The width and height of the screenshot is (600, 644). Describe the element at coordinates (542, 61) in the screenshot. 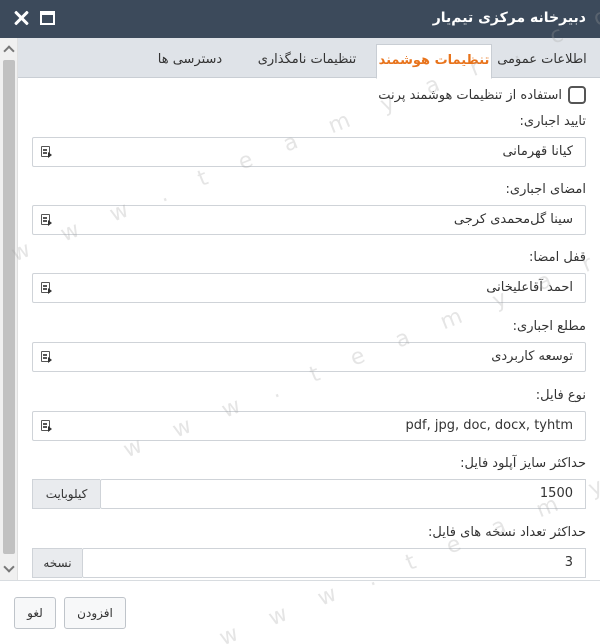

I see `tab-general-info: اطلاعات عمومی` at that location.